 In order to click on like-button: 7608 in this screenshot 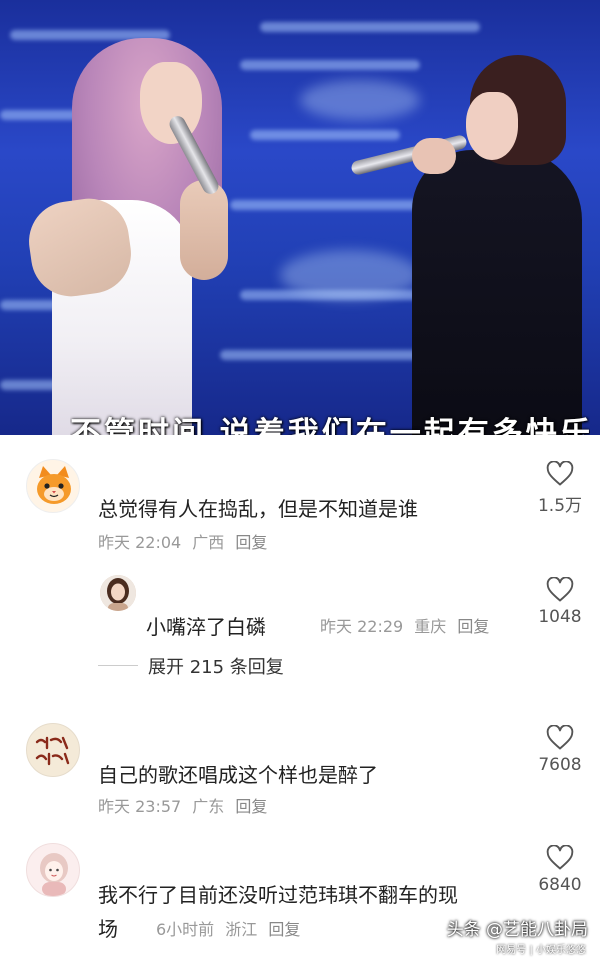, I will do `click(560, 750)`.